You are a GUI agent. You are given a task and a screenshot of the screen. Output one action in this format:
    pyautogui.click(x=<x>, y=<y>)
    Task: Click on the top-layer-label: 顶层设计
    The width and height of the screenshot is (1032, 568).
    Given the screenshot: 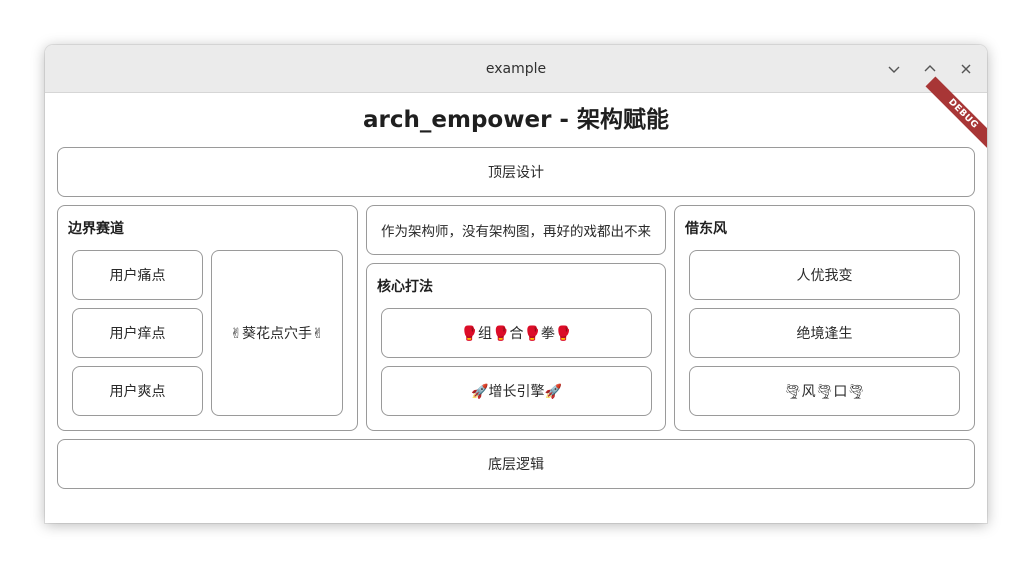 What is the action you would take?
    pyautogui.click(x=516, y=173)
    